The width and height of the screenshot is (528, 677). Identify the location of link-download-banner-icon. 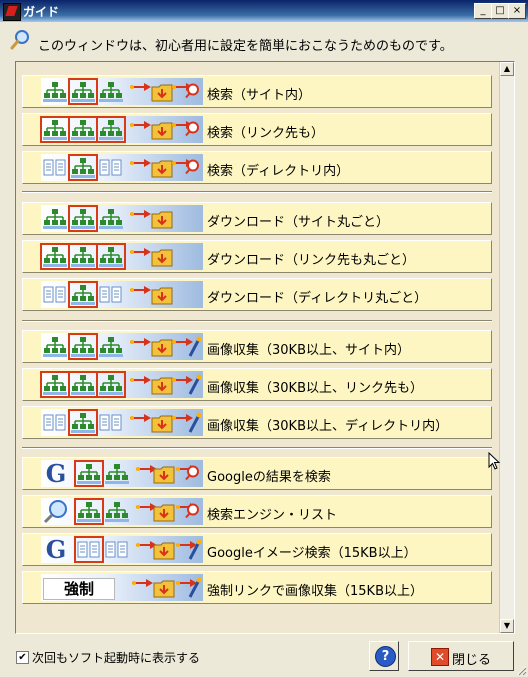
(121, 256).